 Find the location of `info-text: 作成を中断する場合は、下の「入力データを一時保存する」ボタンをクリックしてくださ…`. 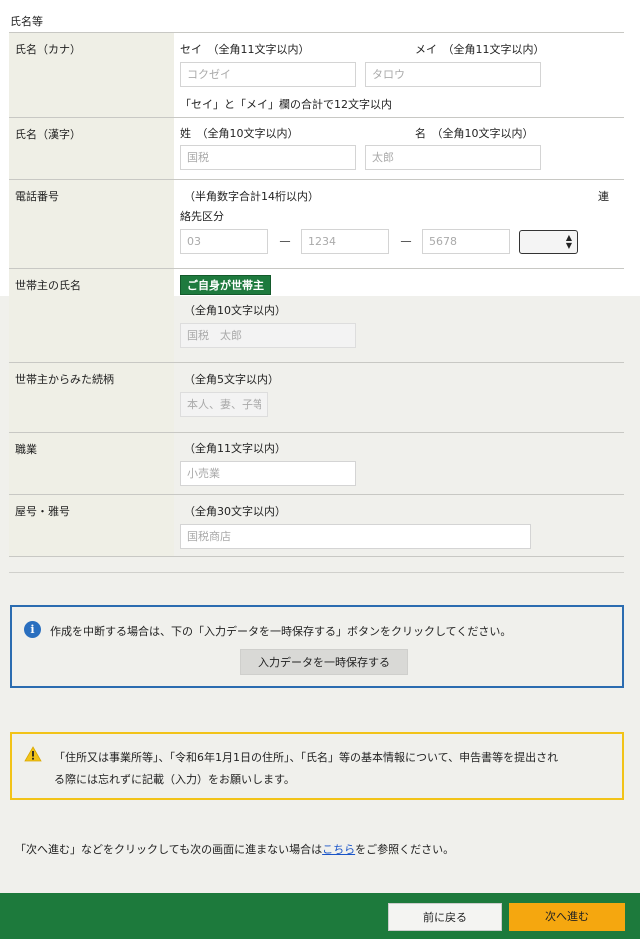

info-text: 作成を中断する場合は、下の「入力データを一時保存する」ボタンをクリックしてくださ… is located at coordinates (281, 631).